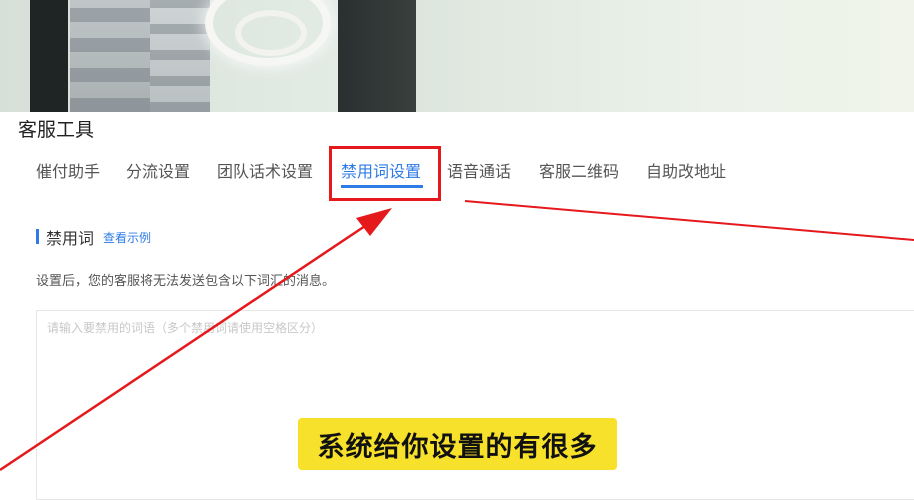 The width and height of the screenshot is (914, 500). What do you see at coordinates (70, 238) in the screenshot?
I see `section-title: 禁用词` at bounding box center [70, 238].